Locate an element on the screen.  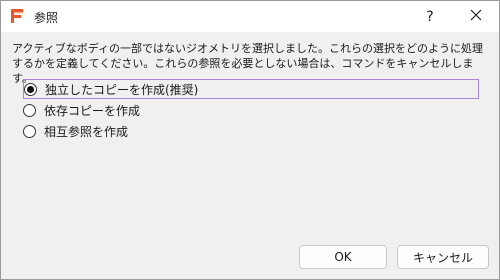
option-dependent-copy: 依存コピーを作成 is located at coordinates (81, 110).